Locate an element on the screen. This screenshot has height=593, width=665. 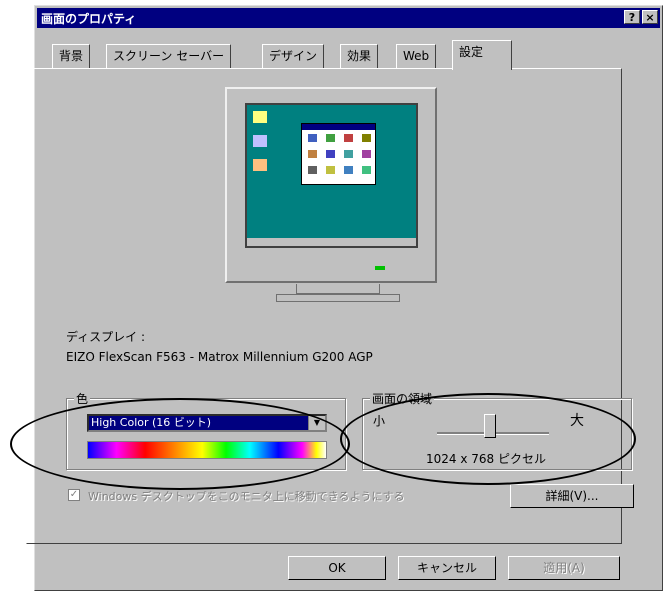
resolution-highlight-ellipse is located at coordinates (488, 439).